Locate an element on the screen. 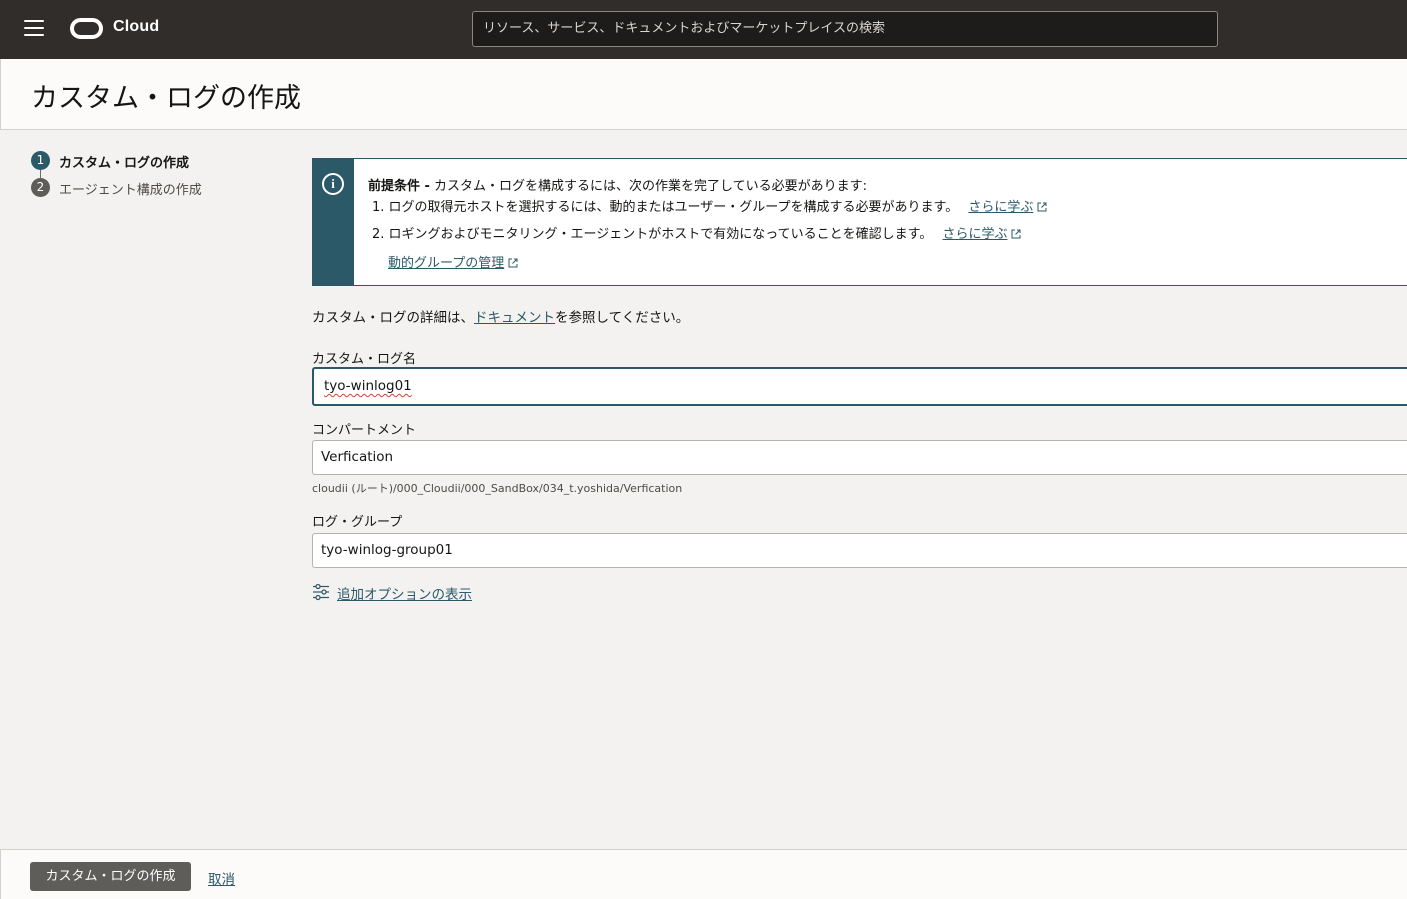 This screenshot has width=1407, height=899. search-input: リソース、サービス、ドキュメントおよびマーケットプレイスの検索 is located at coordinates (845, 29).